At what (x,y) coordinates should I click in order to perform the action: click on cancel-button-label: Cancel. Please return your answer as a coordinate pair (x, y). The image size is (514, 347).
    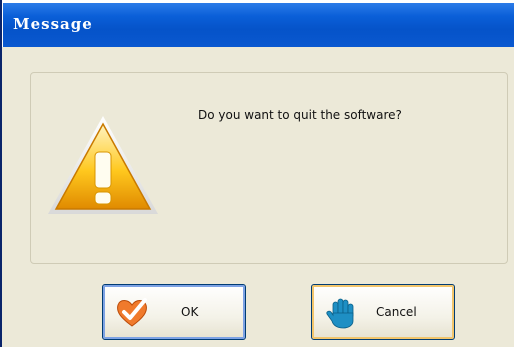
    Looking at the image, I should click on (396, 312).